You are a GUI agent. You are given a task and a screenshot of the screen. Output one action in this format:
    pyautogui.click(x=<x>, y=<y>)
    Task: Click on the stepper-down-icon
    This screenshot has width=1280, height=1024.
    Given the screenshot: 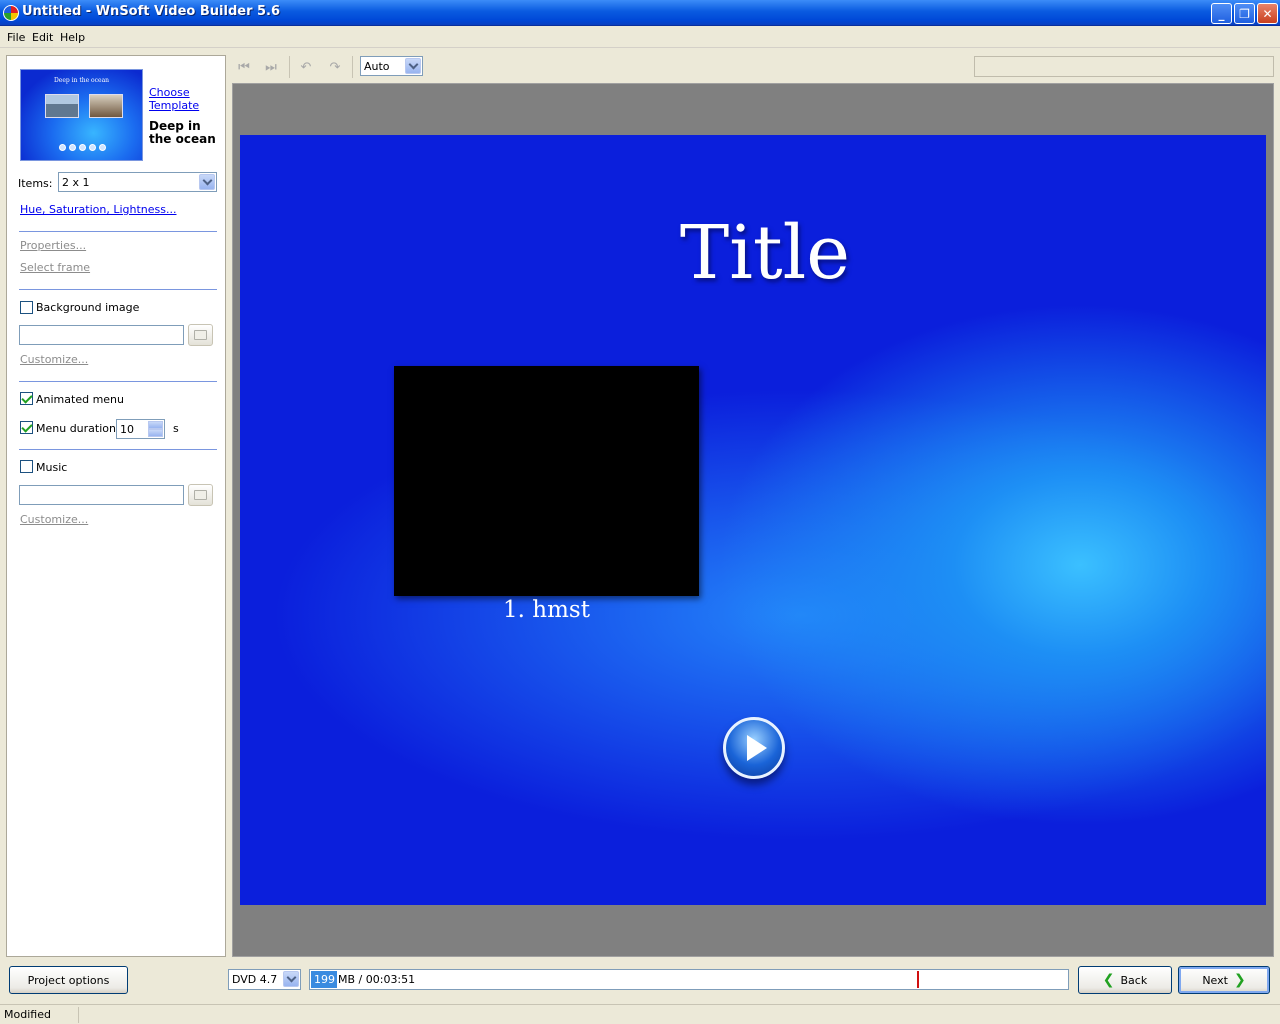 What is the action you would take?
    pyautogui.click(x=155, y=433)
    